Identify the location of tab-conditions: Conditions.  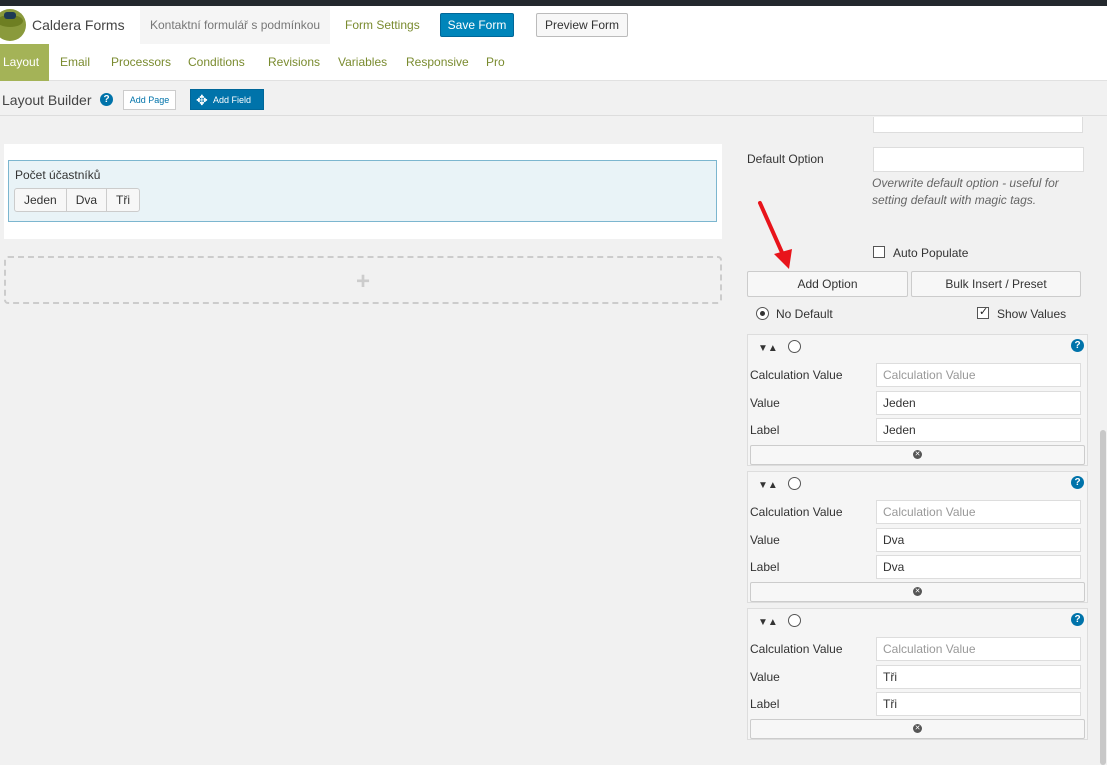
(216, 62).